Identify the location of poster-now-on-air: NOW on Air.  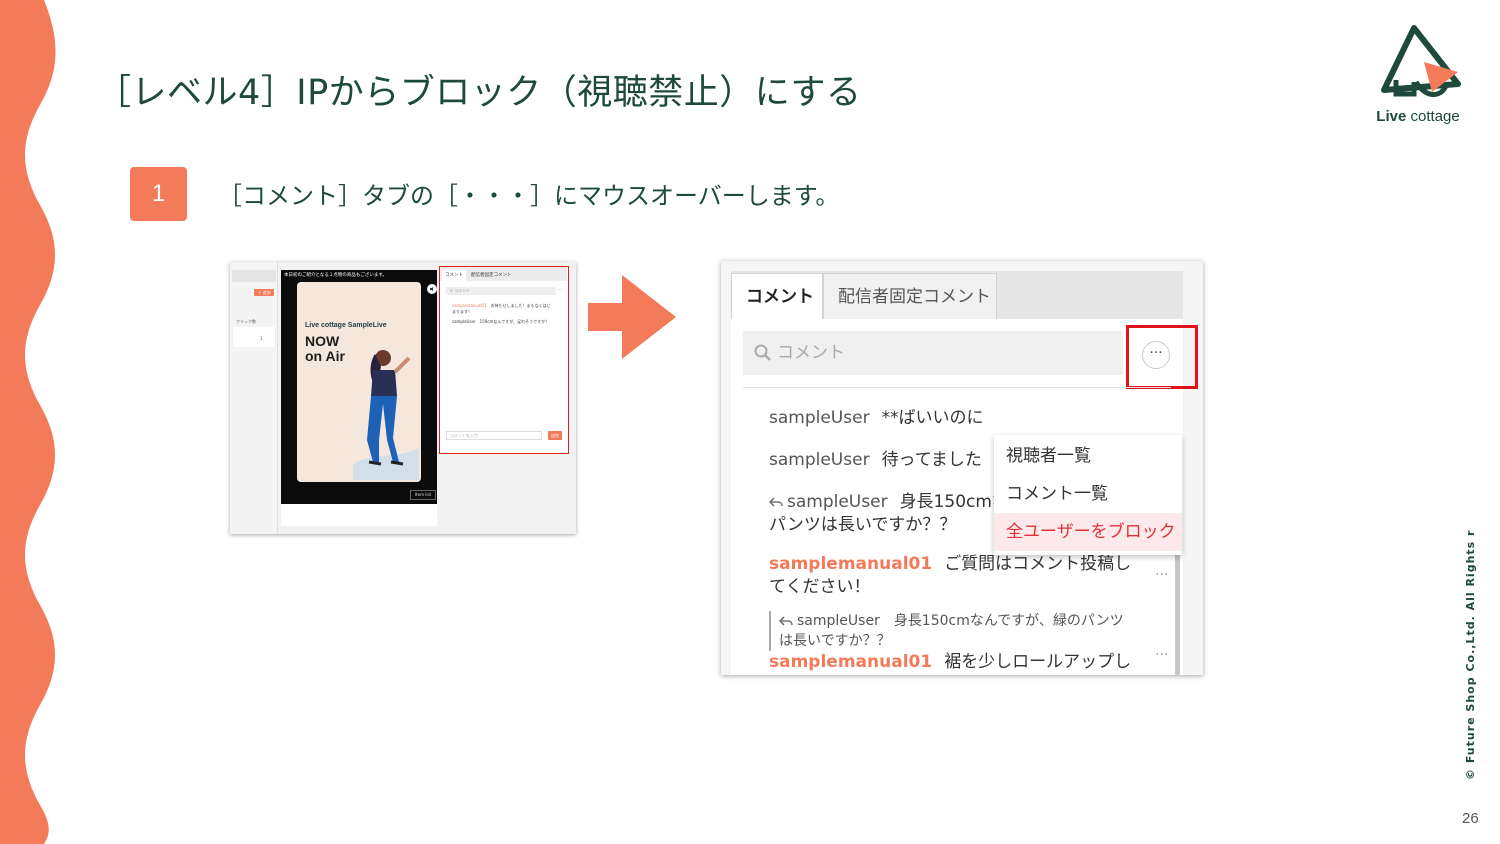
(325, 348).